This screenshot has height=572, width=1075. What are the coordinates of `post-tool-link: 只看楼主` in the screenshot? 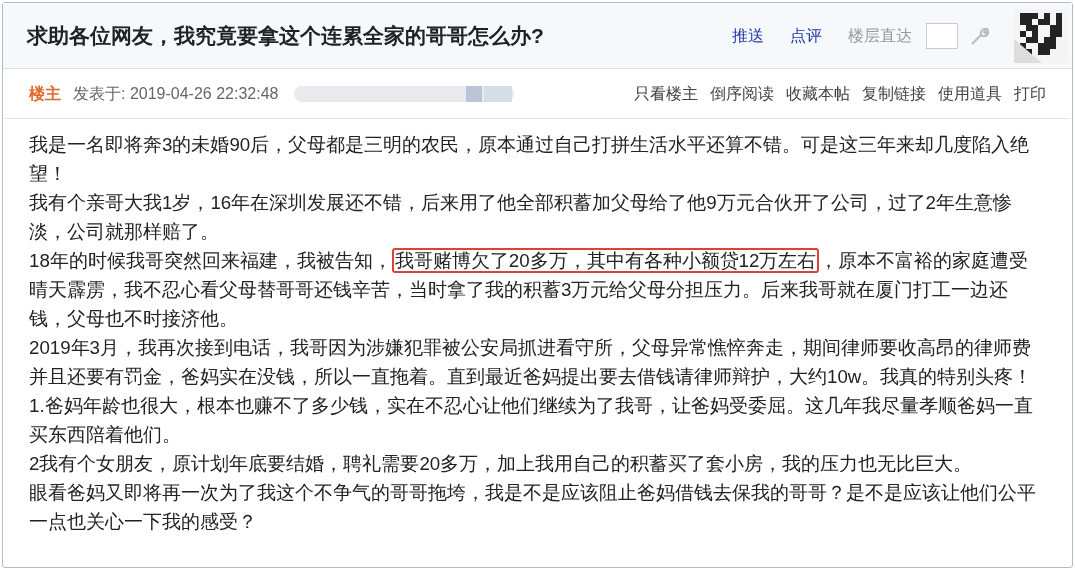 It's located at (666, 93).